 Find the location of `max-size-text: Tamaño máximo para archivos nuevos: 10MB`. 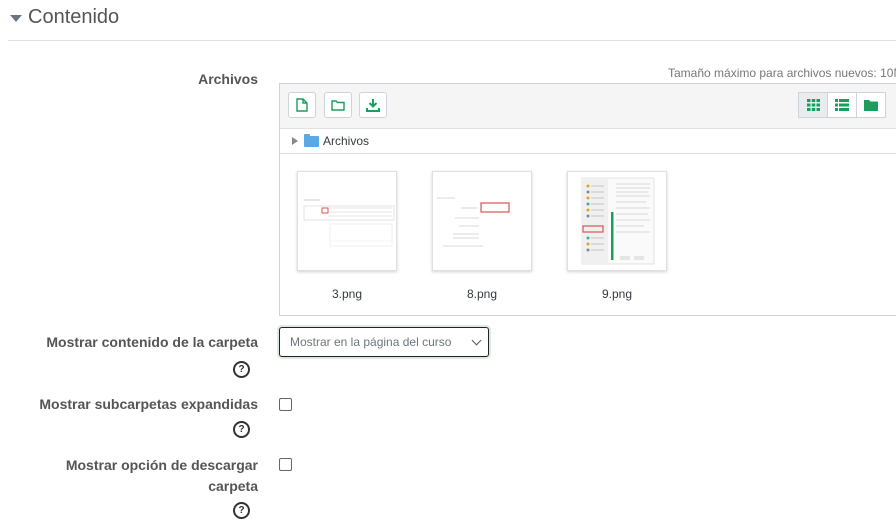

max-size-text: Tamaño máximo para archivos nuevos: 10MB is located at coordinates (782, 73).